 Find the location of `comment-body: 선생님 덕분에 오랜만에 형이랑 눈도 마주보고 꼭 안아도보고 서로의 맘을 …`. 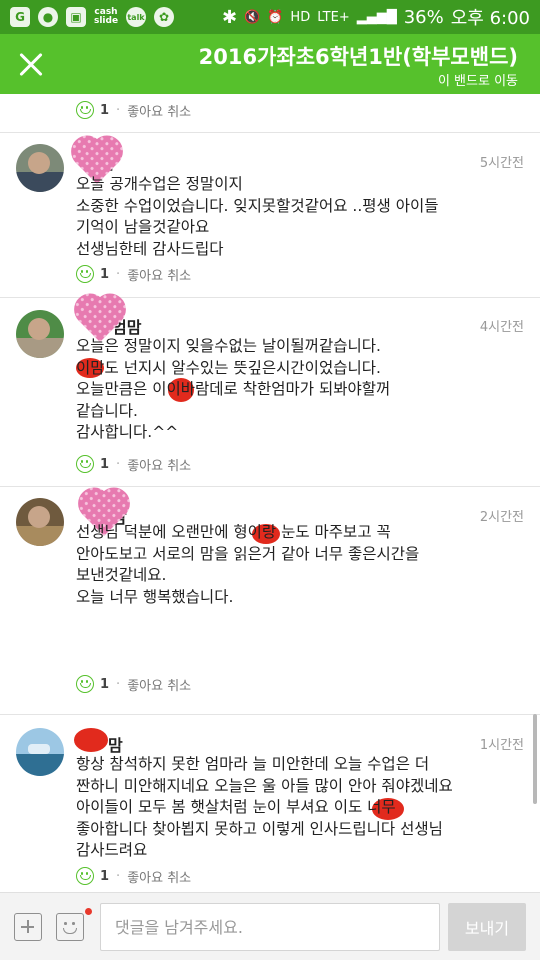

comment-body: 선생님 덕분에 오랜만에 형이랑 눈도 마주보고 꼭 안아도보고 서로의 맘을 … is located at coordinates (296, 565).